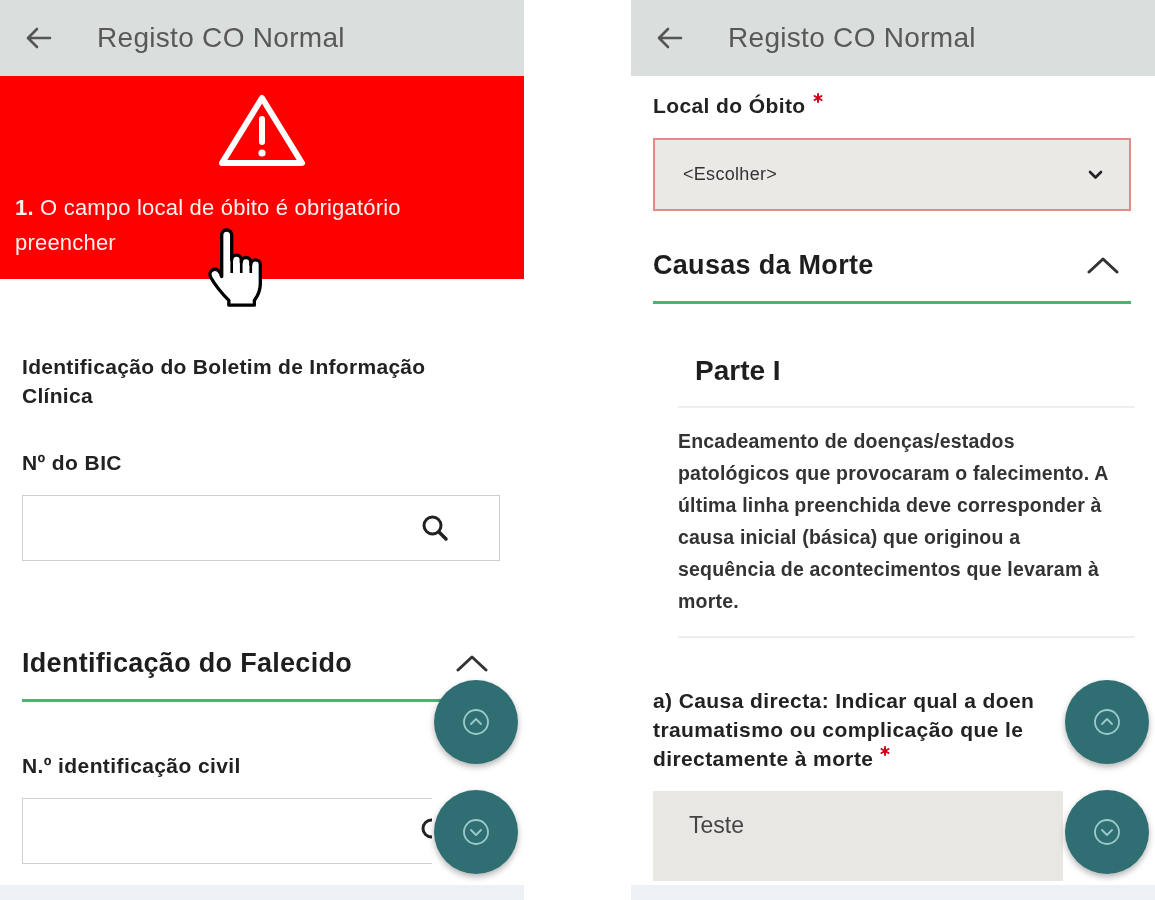 This screenshot has width=1155, height=900. What do you see at coordinates (262, 131) in the screenshot?
I see `warning-icon` at bounding box center [262, 131].